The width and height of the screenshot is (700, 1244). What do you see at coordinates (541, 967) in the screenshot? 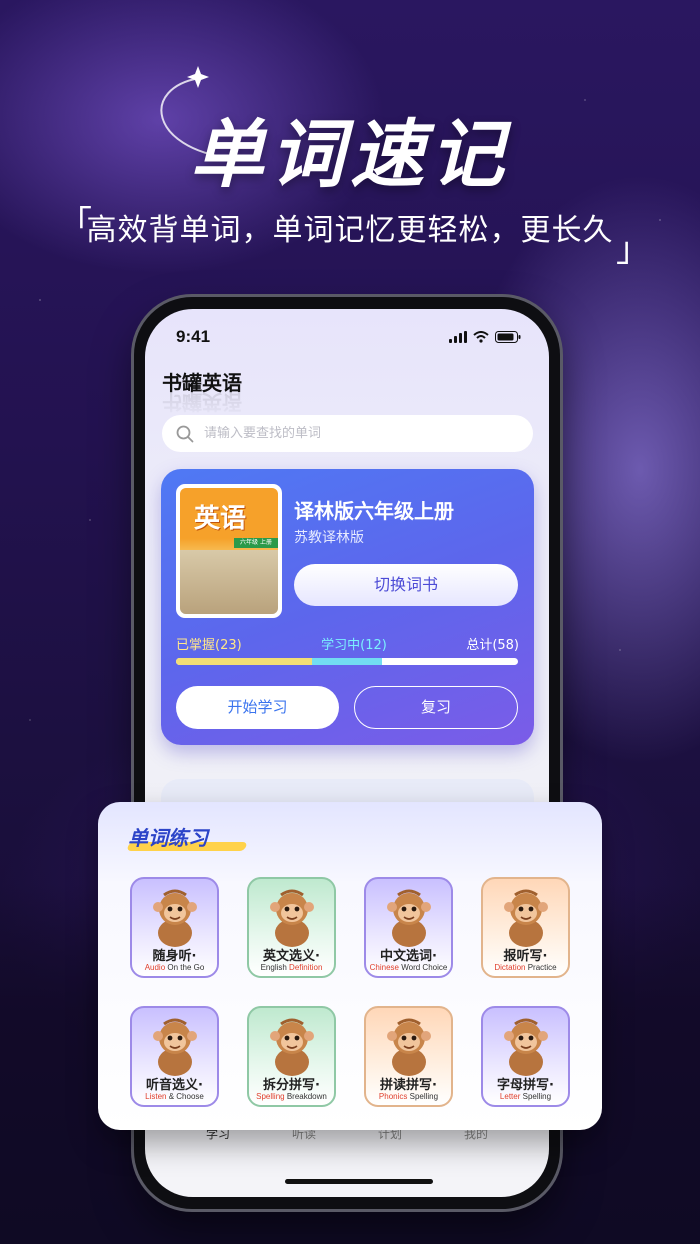
I see `tile-subtitle-main: Practice` at bounding box center [541, 967].